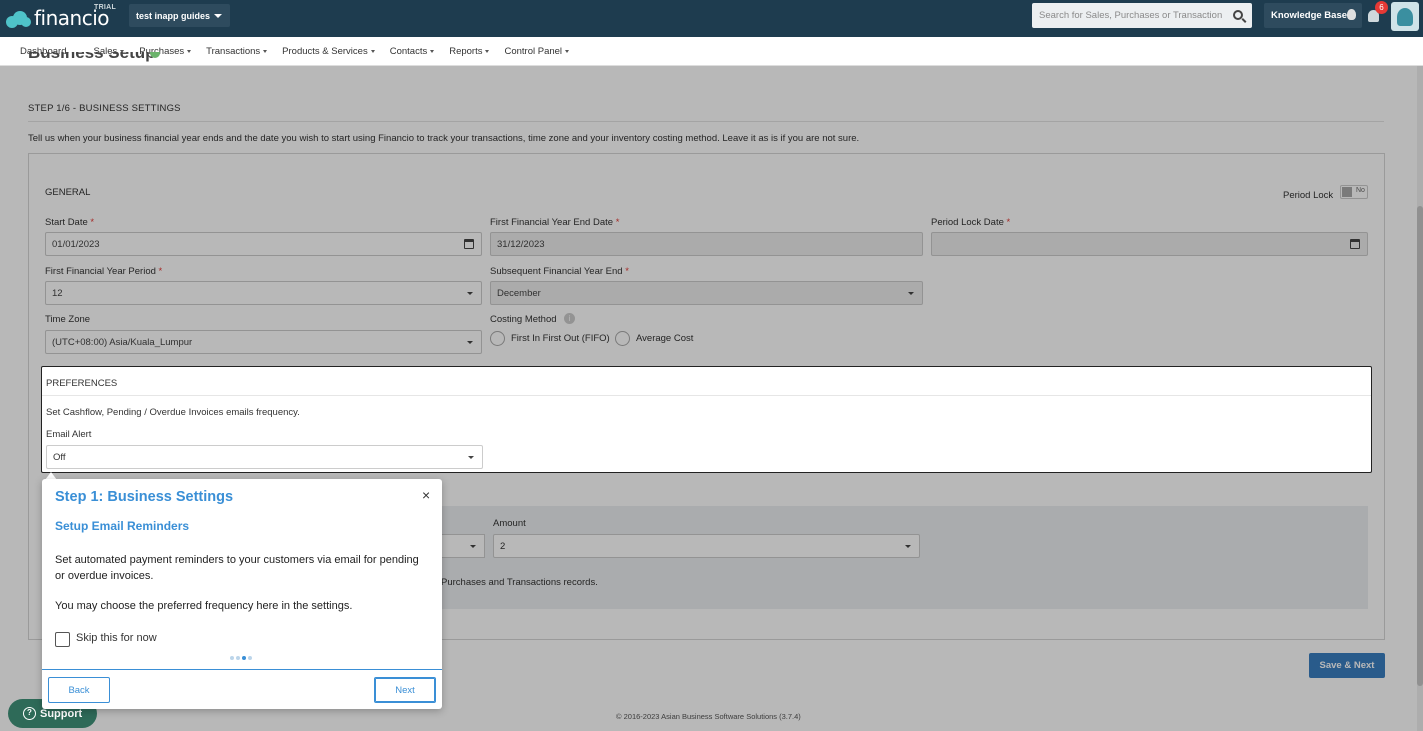 Image resolution: width=1423 pixels, height=731 pixels. I want to click on skip-checkbox, so click(62, 639).